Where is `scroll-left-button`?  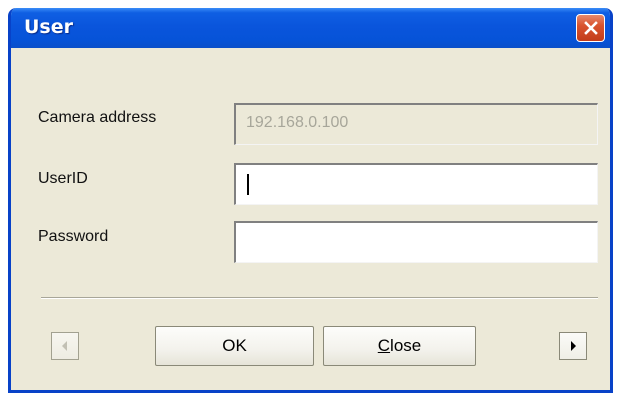
scroll-left-button is located at coordinates (65, 346).